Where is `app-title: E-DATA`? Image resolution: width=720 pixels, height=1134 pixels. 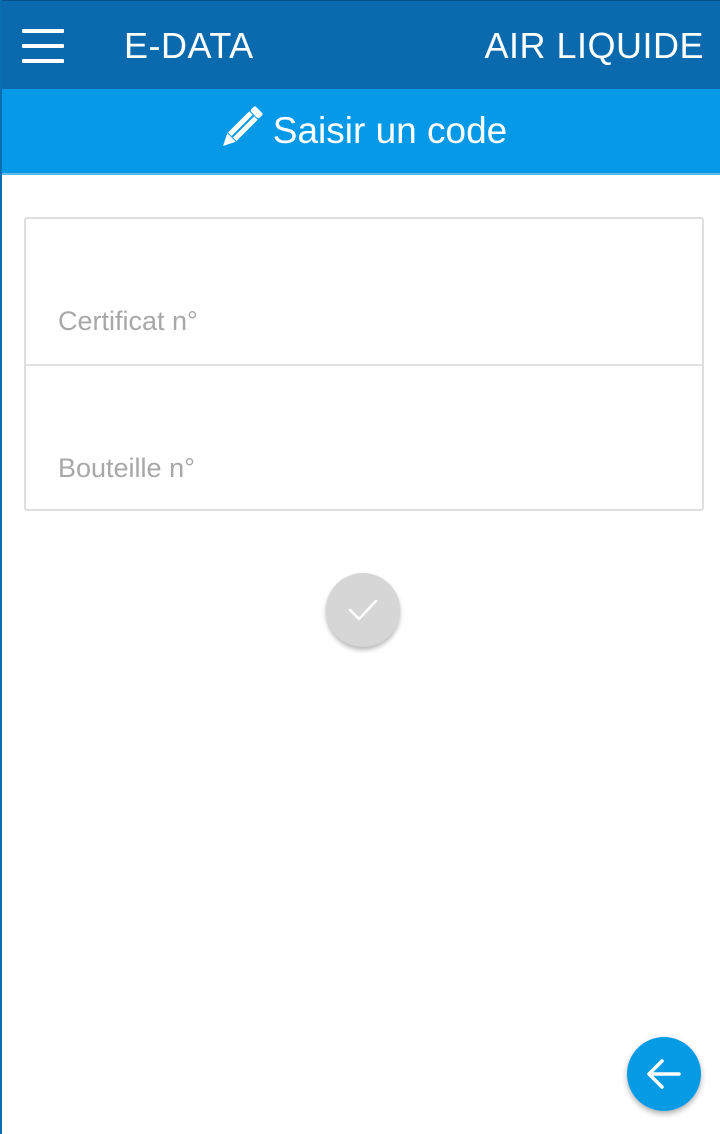 app-title: E-DATA is located at coordinates (189, 45).